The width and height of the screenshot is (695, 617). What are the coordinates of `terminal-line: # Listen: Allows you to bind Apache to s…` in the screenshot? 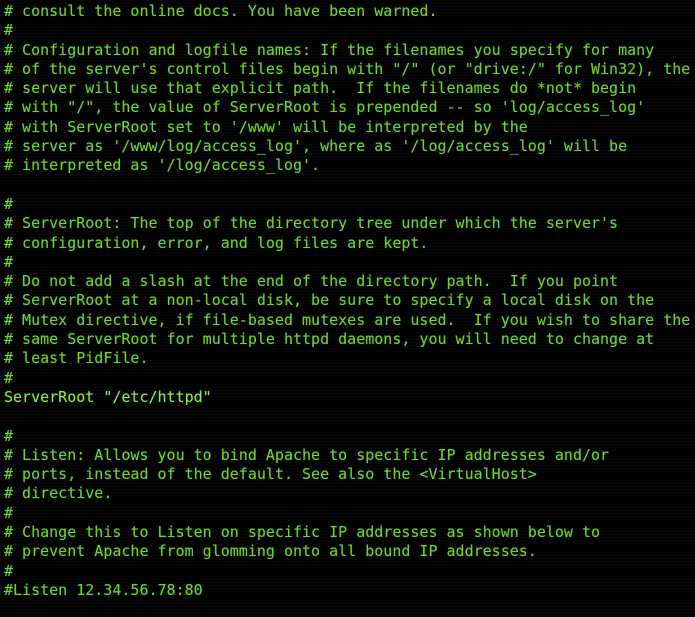 It's located at (307, 454).